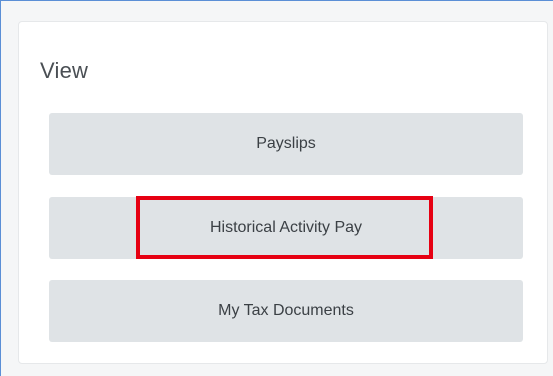 The width and height of the screenshot is (553, 376). I want to click on my-tax-documents-button-label: My Tax Documents, so click(286, 310).